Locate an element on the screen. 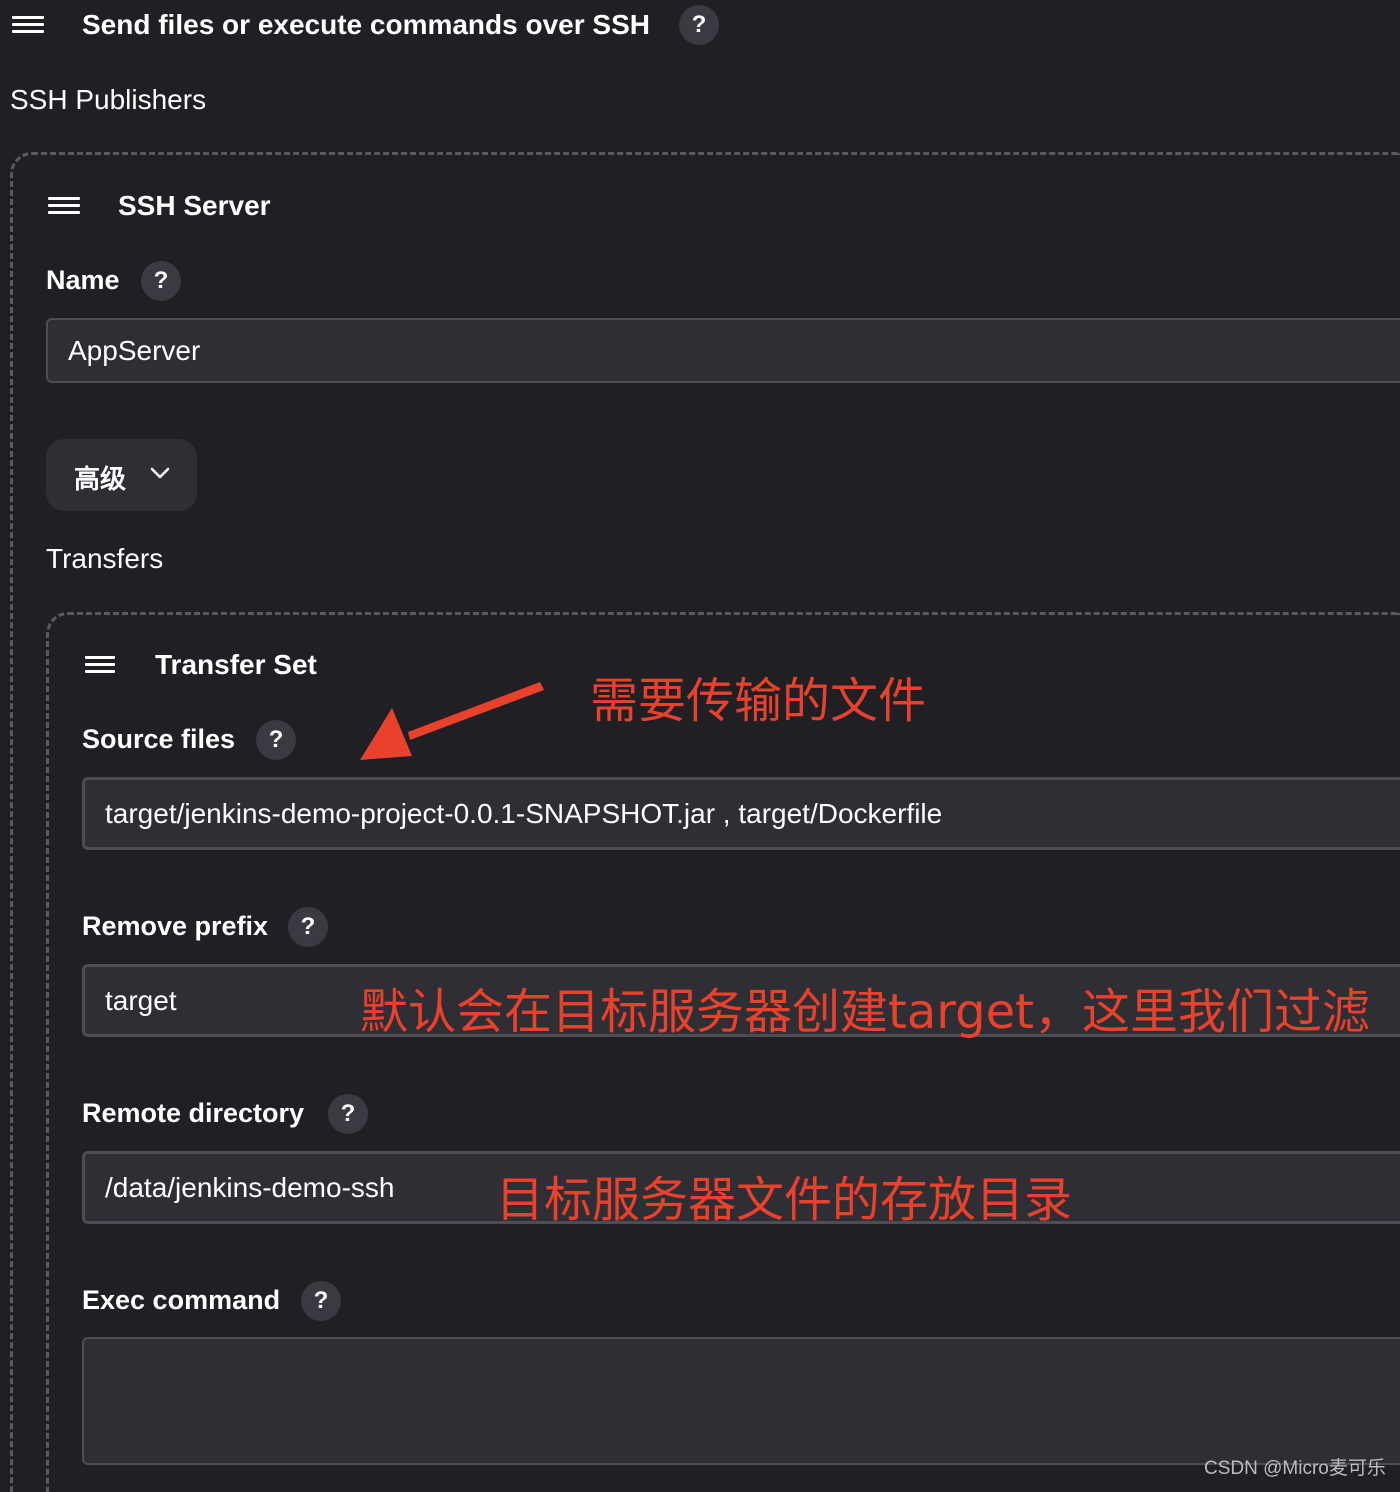 This screenshot has width=1400, height=1492. transfer-set-title: Transfer Set is located at coordinates (236, 664).